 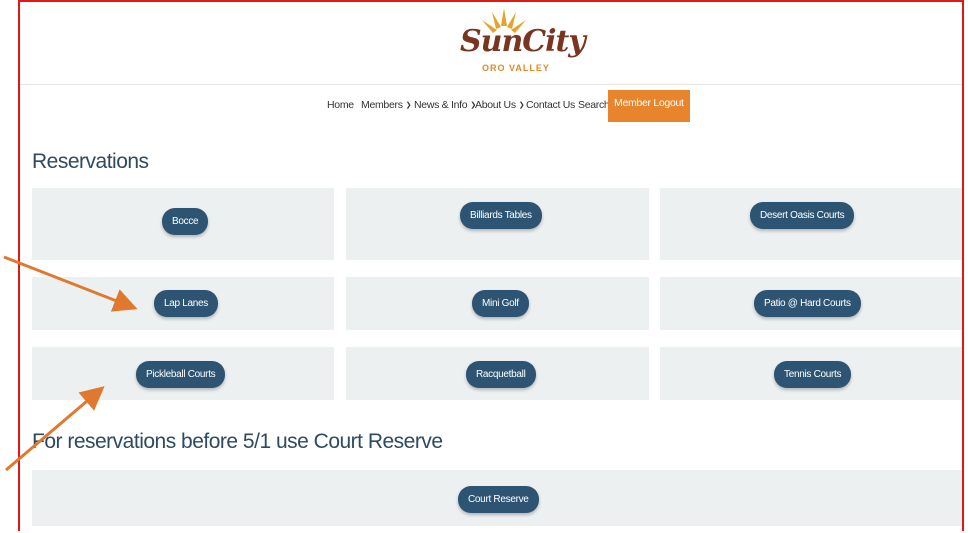 I want to click on reservation-tile: Pickleball Courts, so click(x=183, y=373).